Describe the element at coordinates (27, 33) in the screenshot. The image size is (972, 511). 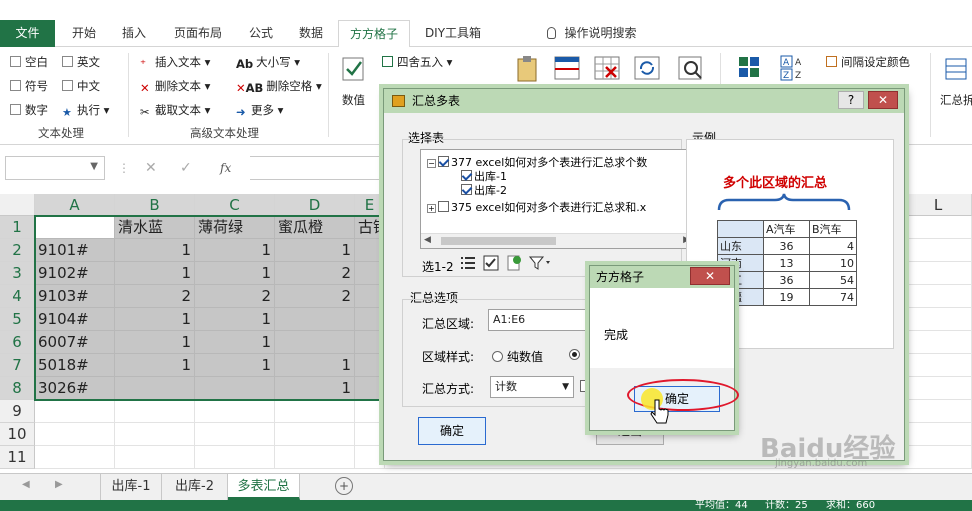
I see `tab-file: 文件` at that location.